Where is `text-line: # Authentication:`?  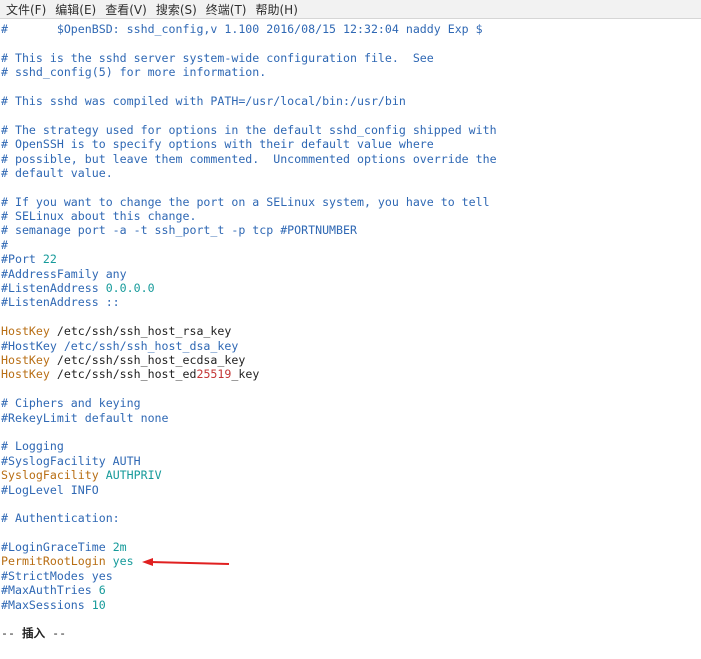 text-line: # Authentication: is located at coordinates (351, 518).